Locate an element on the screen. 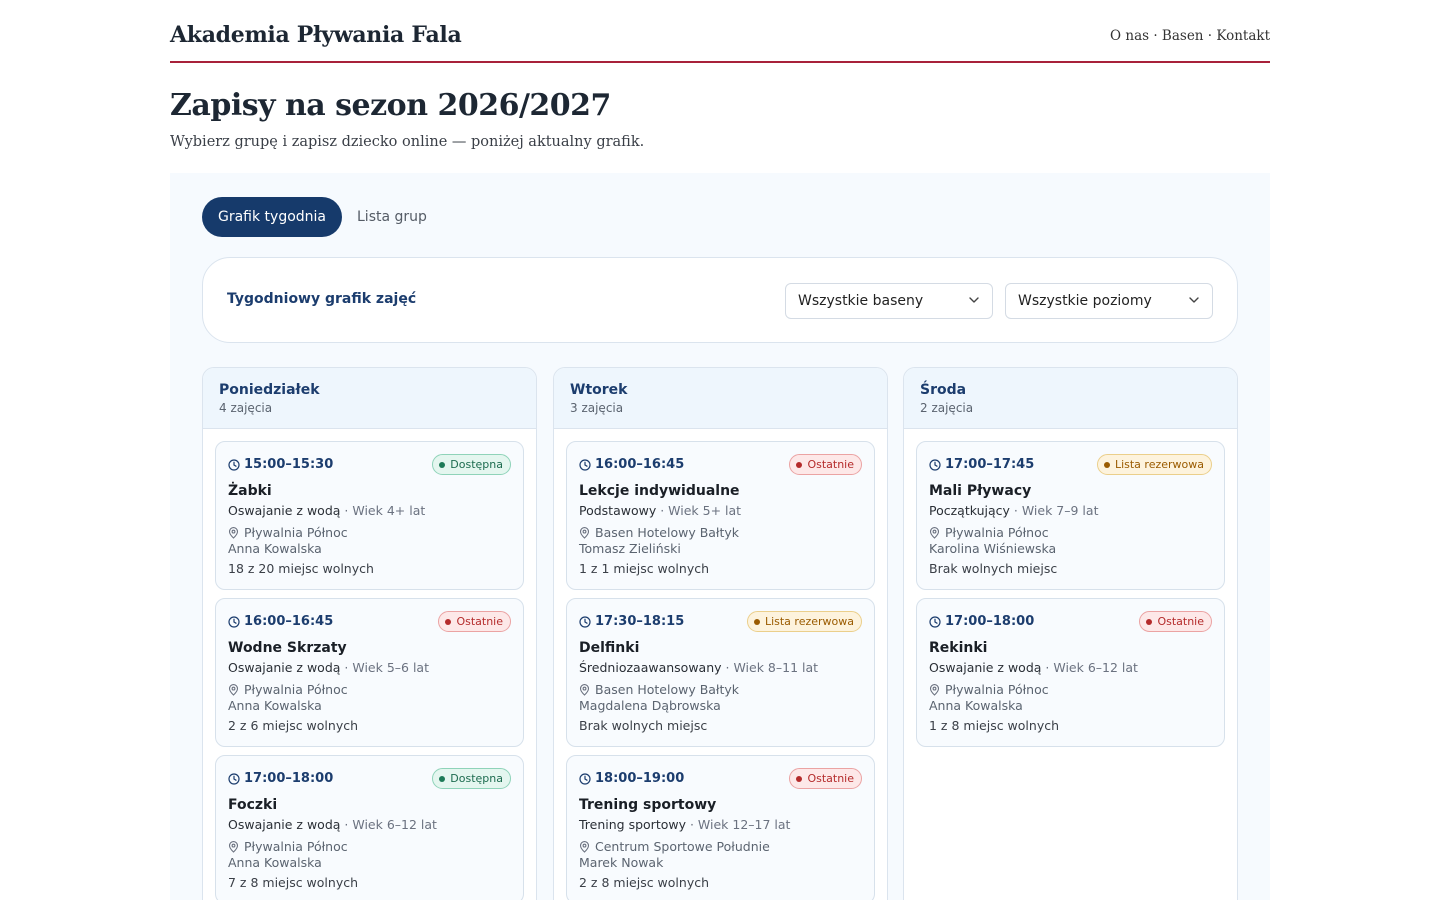 The width and height of the screenshot is (1440, 900). class-time: 17:00–17:45 is located at coordinates (981, 464).